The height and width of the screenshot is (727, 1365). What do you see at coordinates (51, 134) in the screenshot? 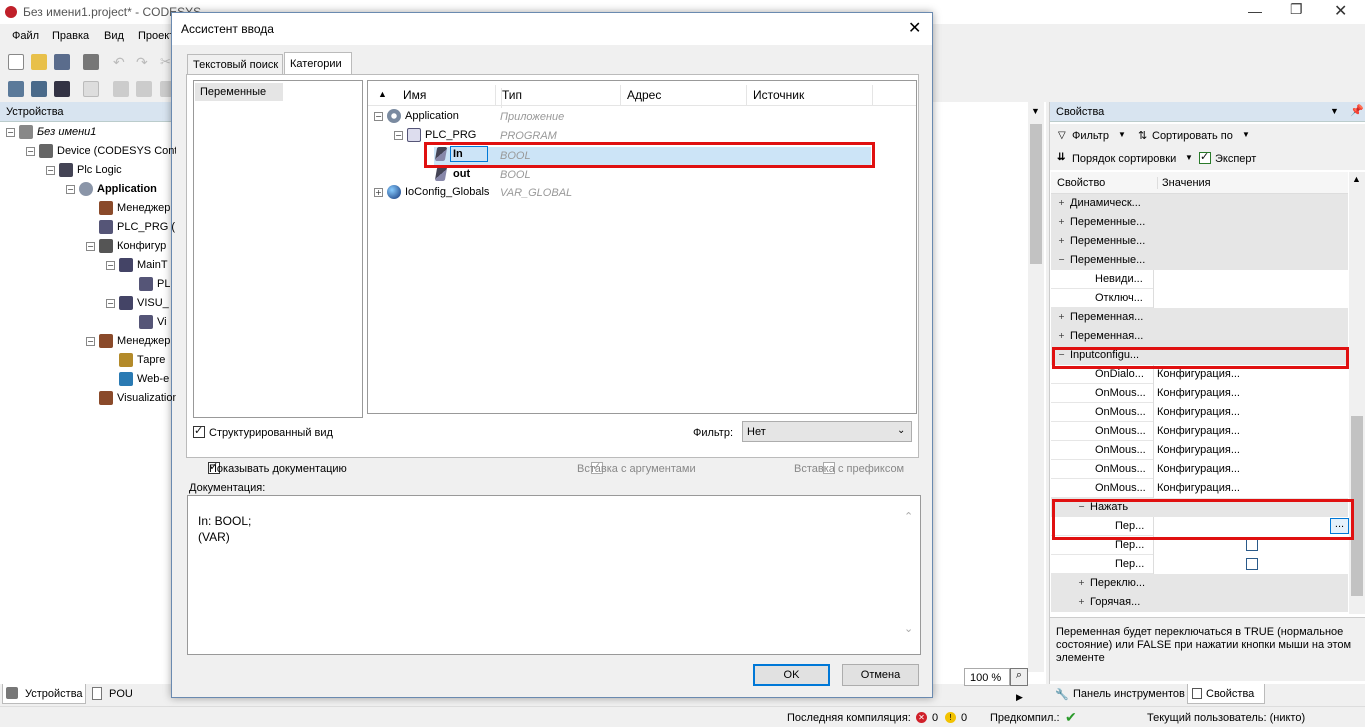
I see `device-tree-item: − Без имени1` at bounding box center [51, 134].